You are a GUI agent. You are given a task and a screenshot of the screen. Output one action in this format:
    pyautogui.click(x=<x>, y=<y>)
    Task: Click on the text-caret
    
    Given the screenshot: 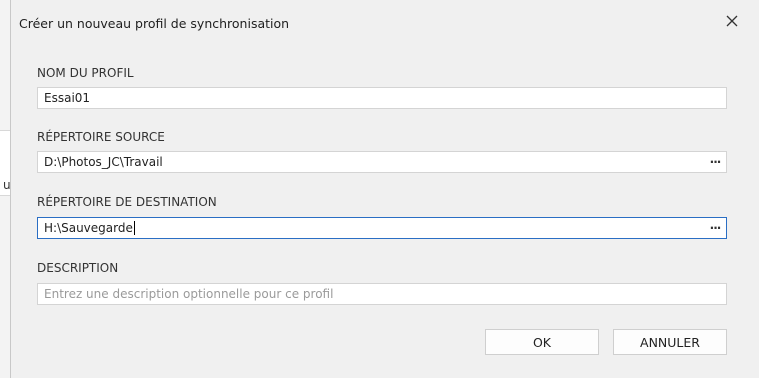 What is the action you would take?
    pyautogui.click(x=134, y=228)
    